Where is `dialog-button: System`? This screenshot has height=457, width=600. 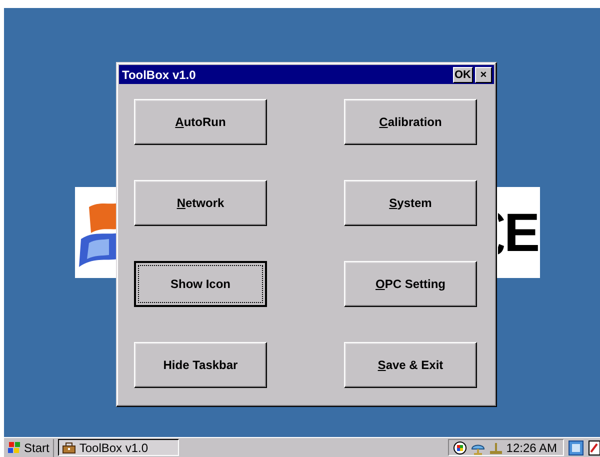
dialog-button: System is located at coordinates (410, 203).